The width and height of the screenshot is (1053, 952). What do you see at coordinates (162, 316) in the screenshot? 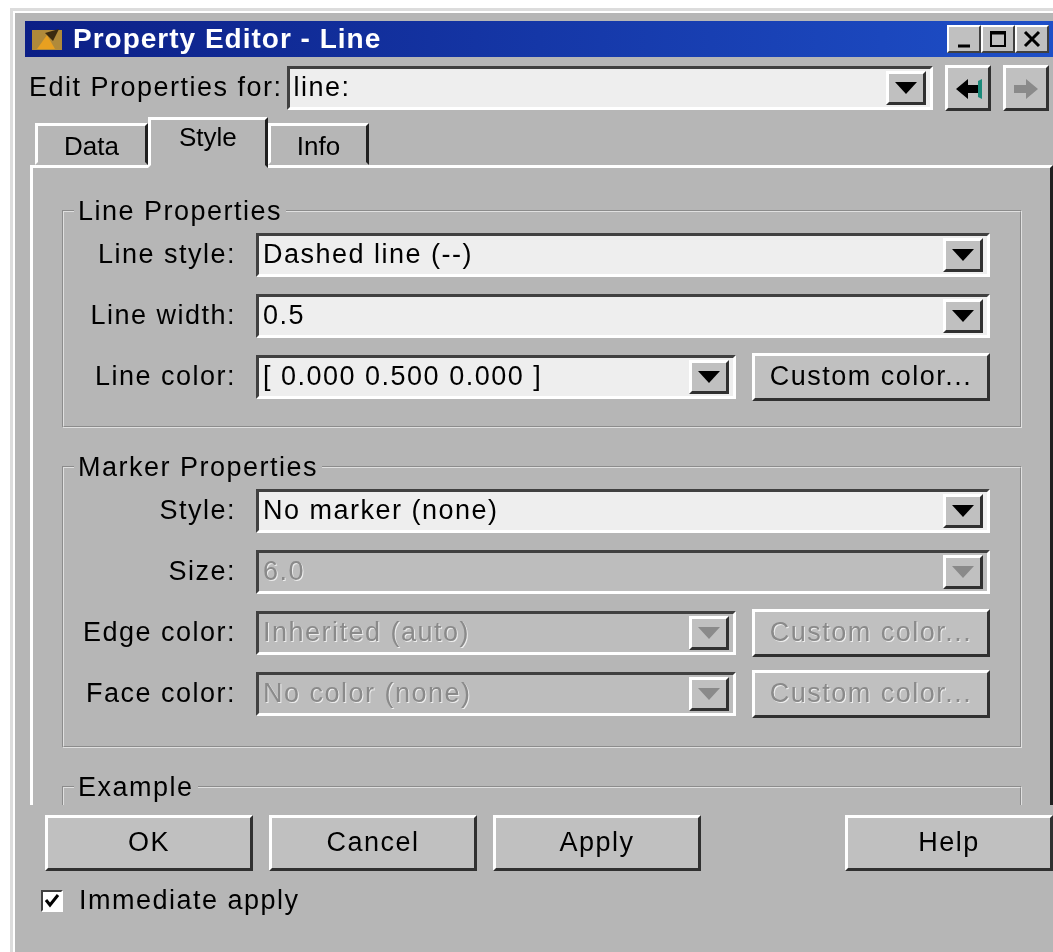
I see `field-label: Line width:` at bounding box center [162, 316].